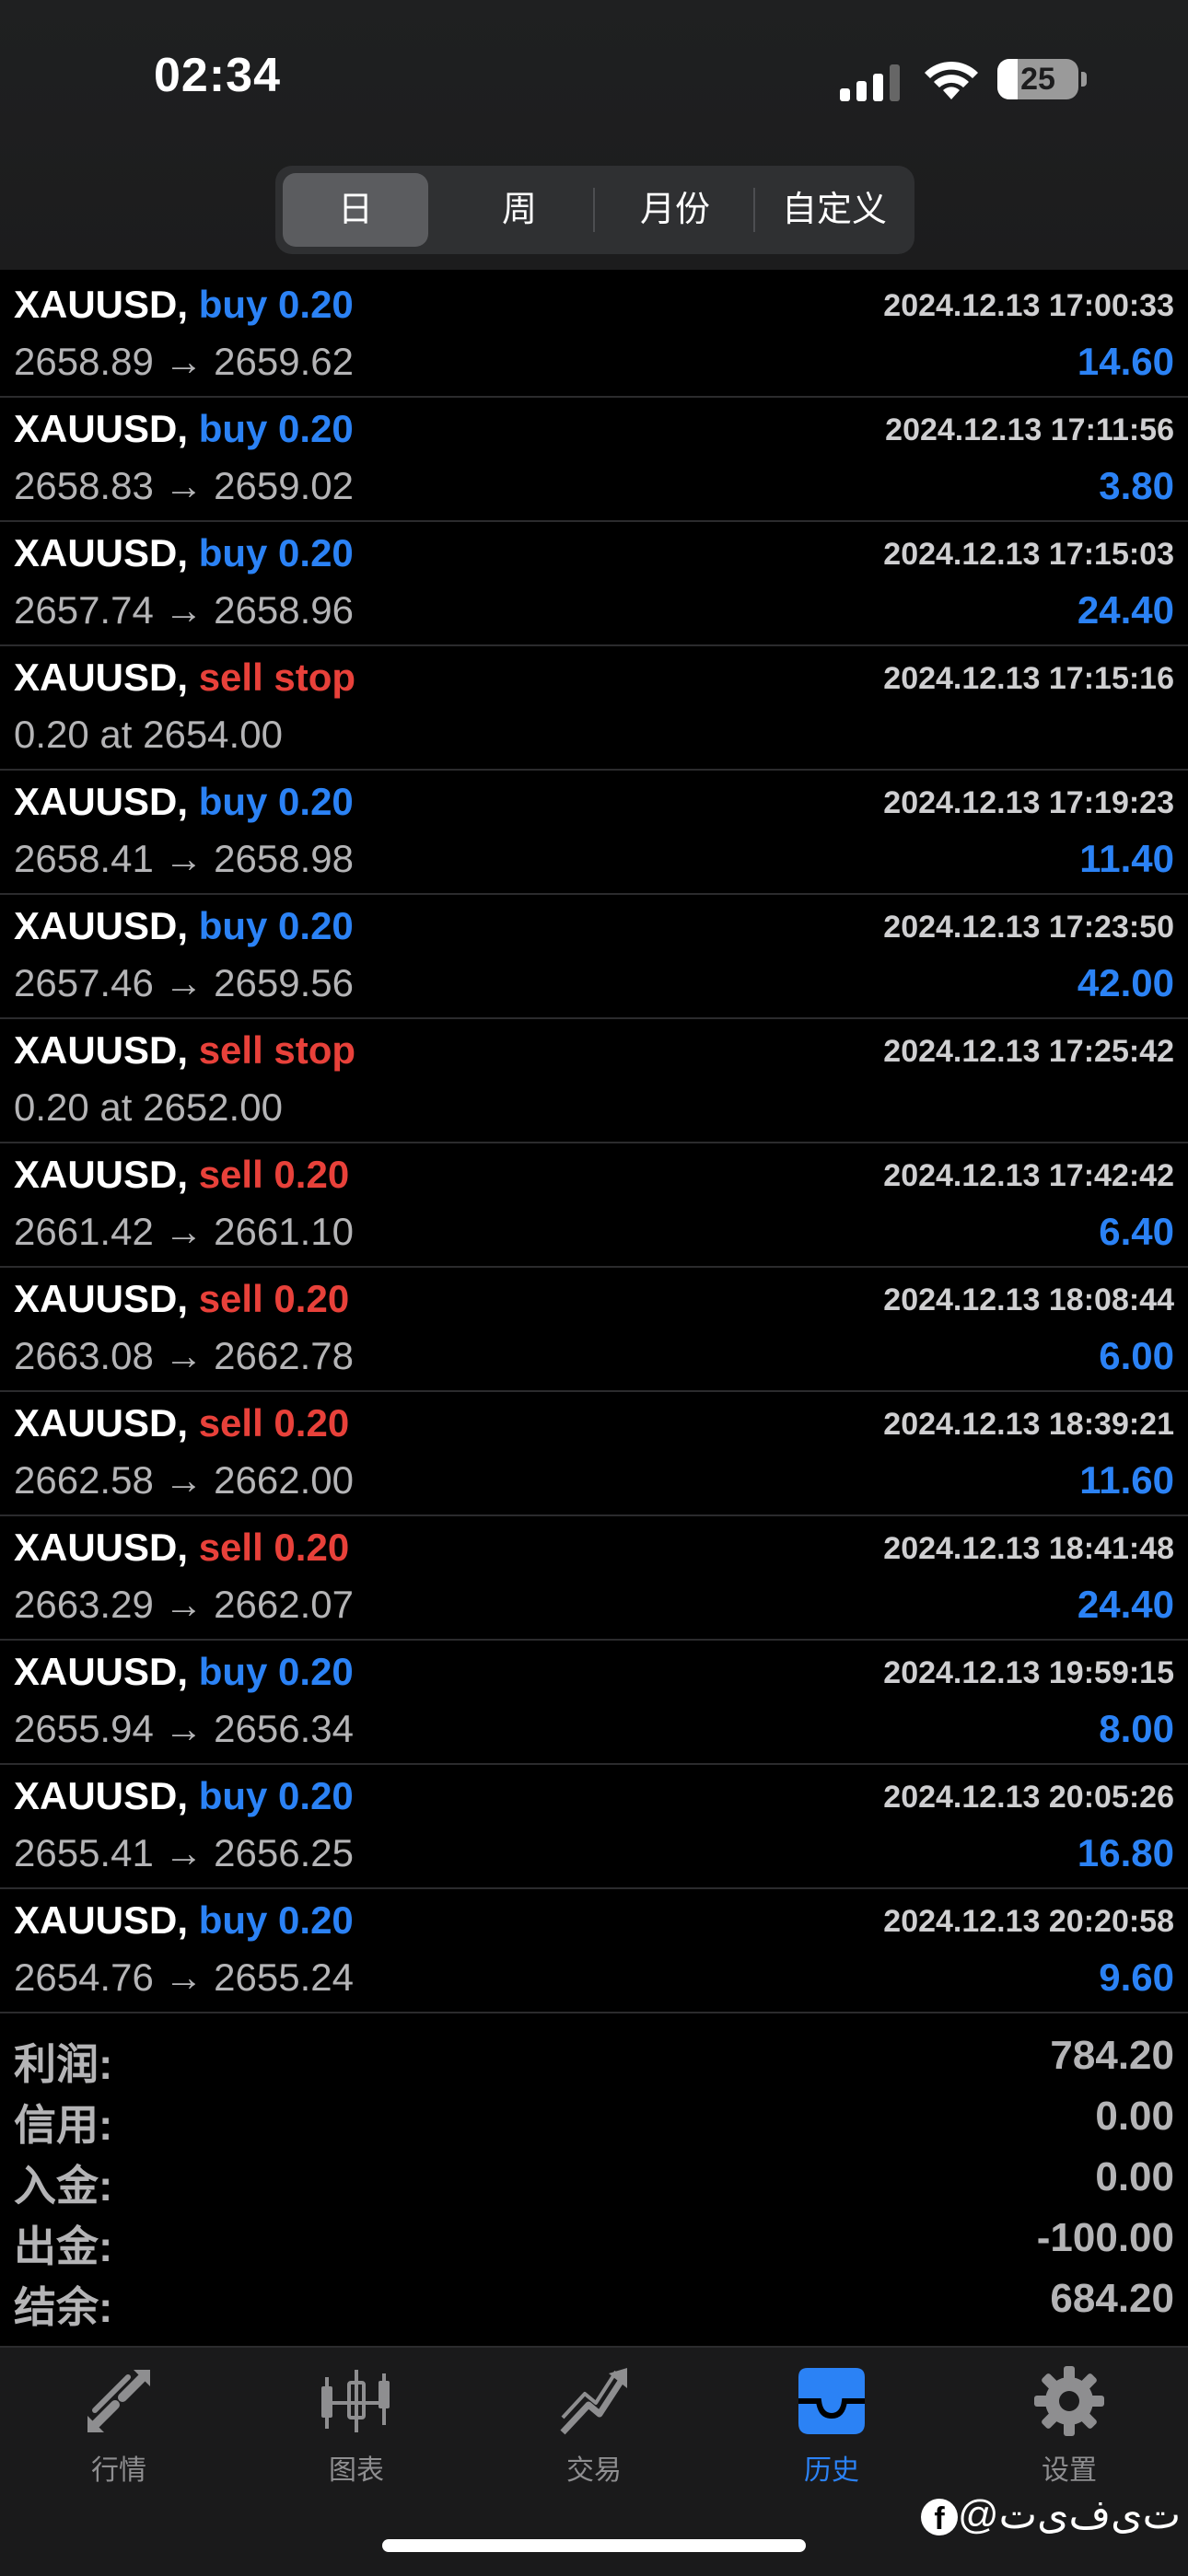  Describe the element at coordinates (1028, 1051) in the screenshot. I see `row-timestamp: 2024.12.13 17:25:42` at that location.